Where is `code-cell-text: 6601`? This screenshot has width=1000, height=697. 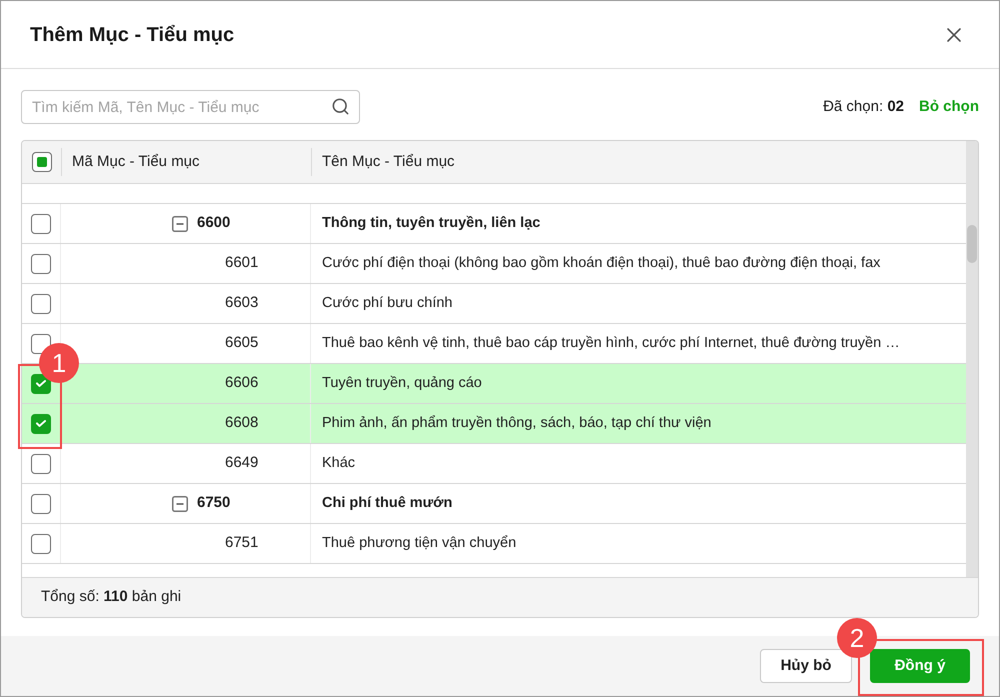 code-cell-text: 6601 is located at coordinates (241, 263).